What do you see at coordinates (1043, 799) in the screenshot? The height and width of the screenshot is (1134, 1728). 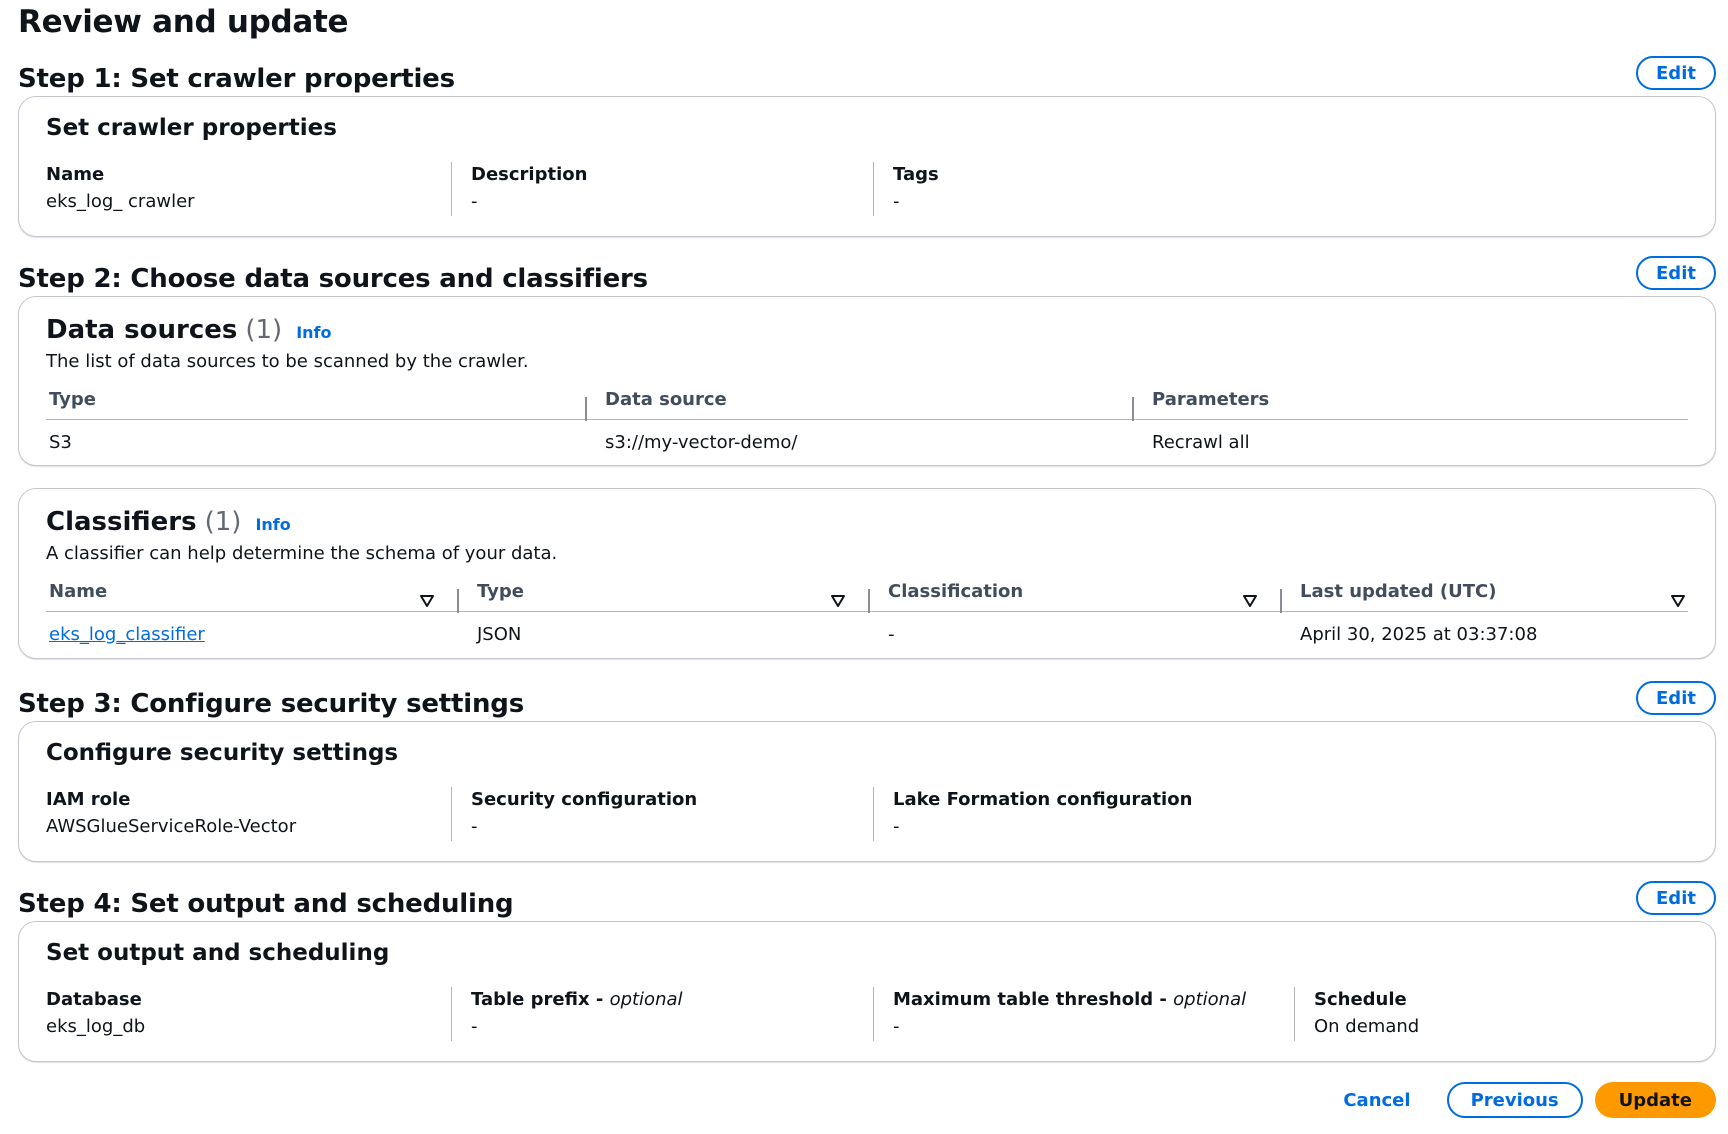 I see `field-label: Lake Formation configuration` at bounding box center [1043, 799].